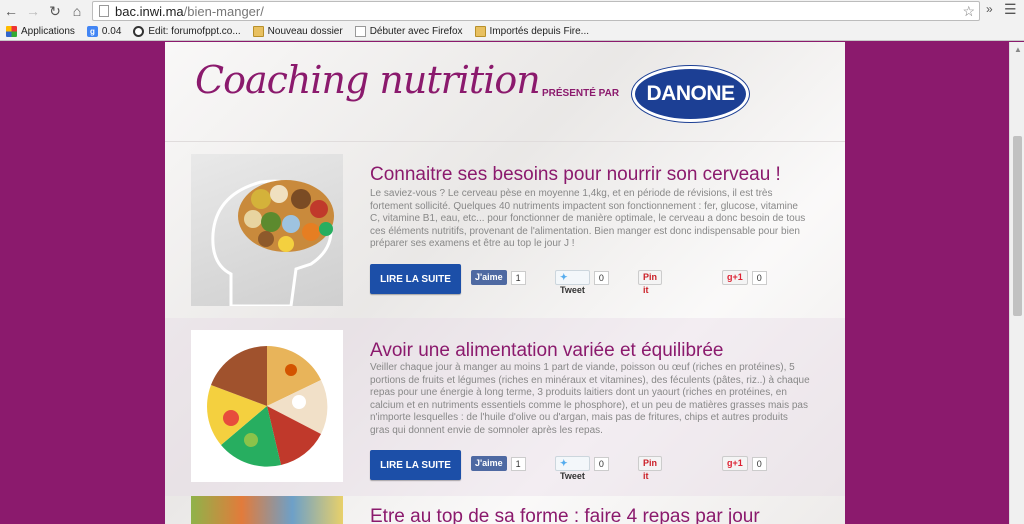 The image size is (1024, 524). I want to click on back-arrow-icon: ←, so click(11, 11).